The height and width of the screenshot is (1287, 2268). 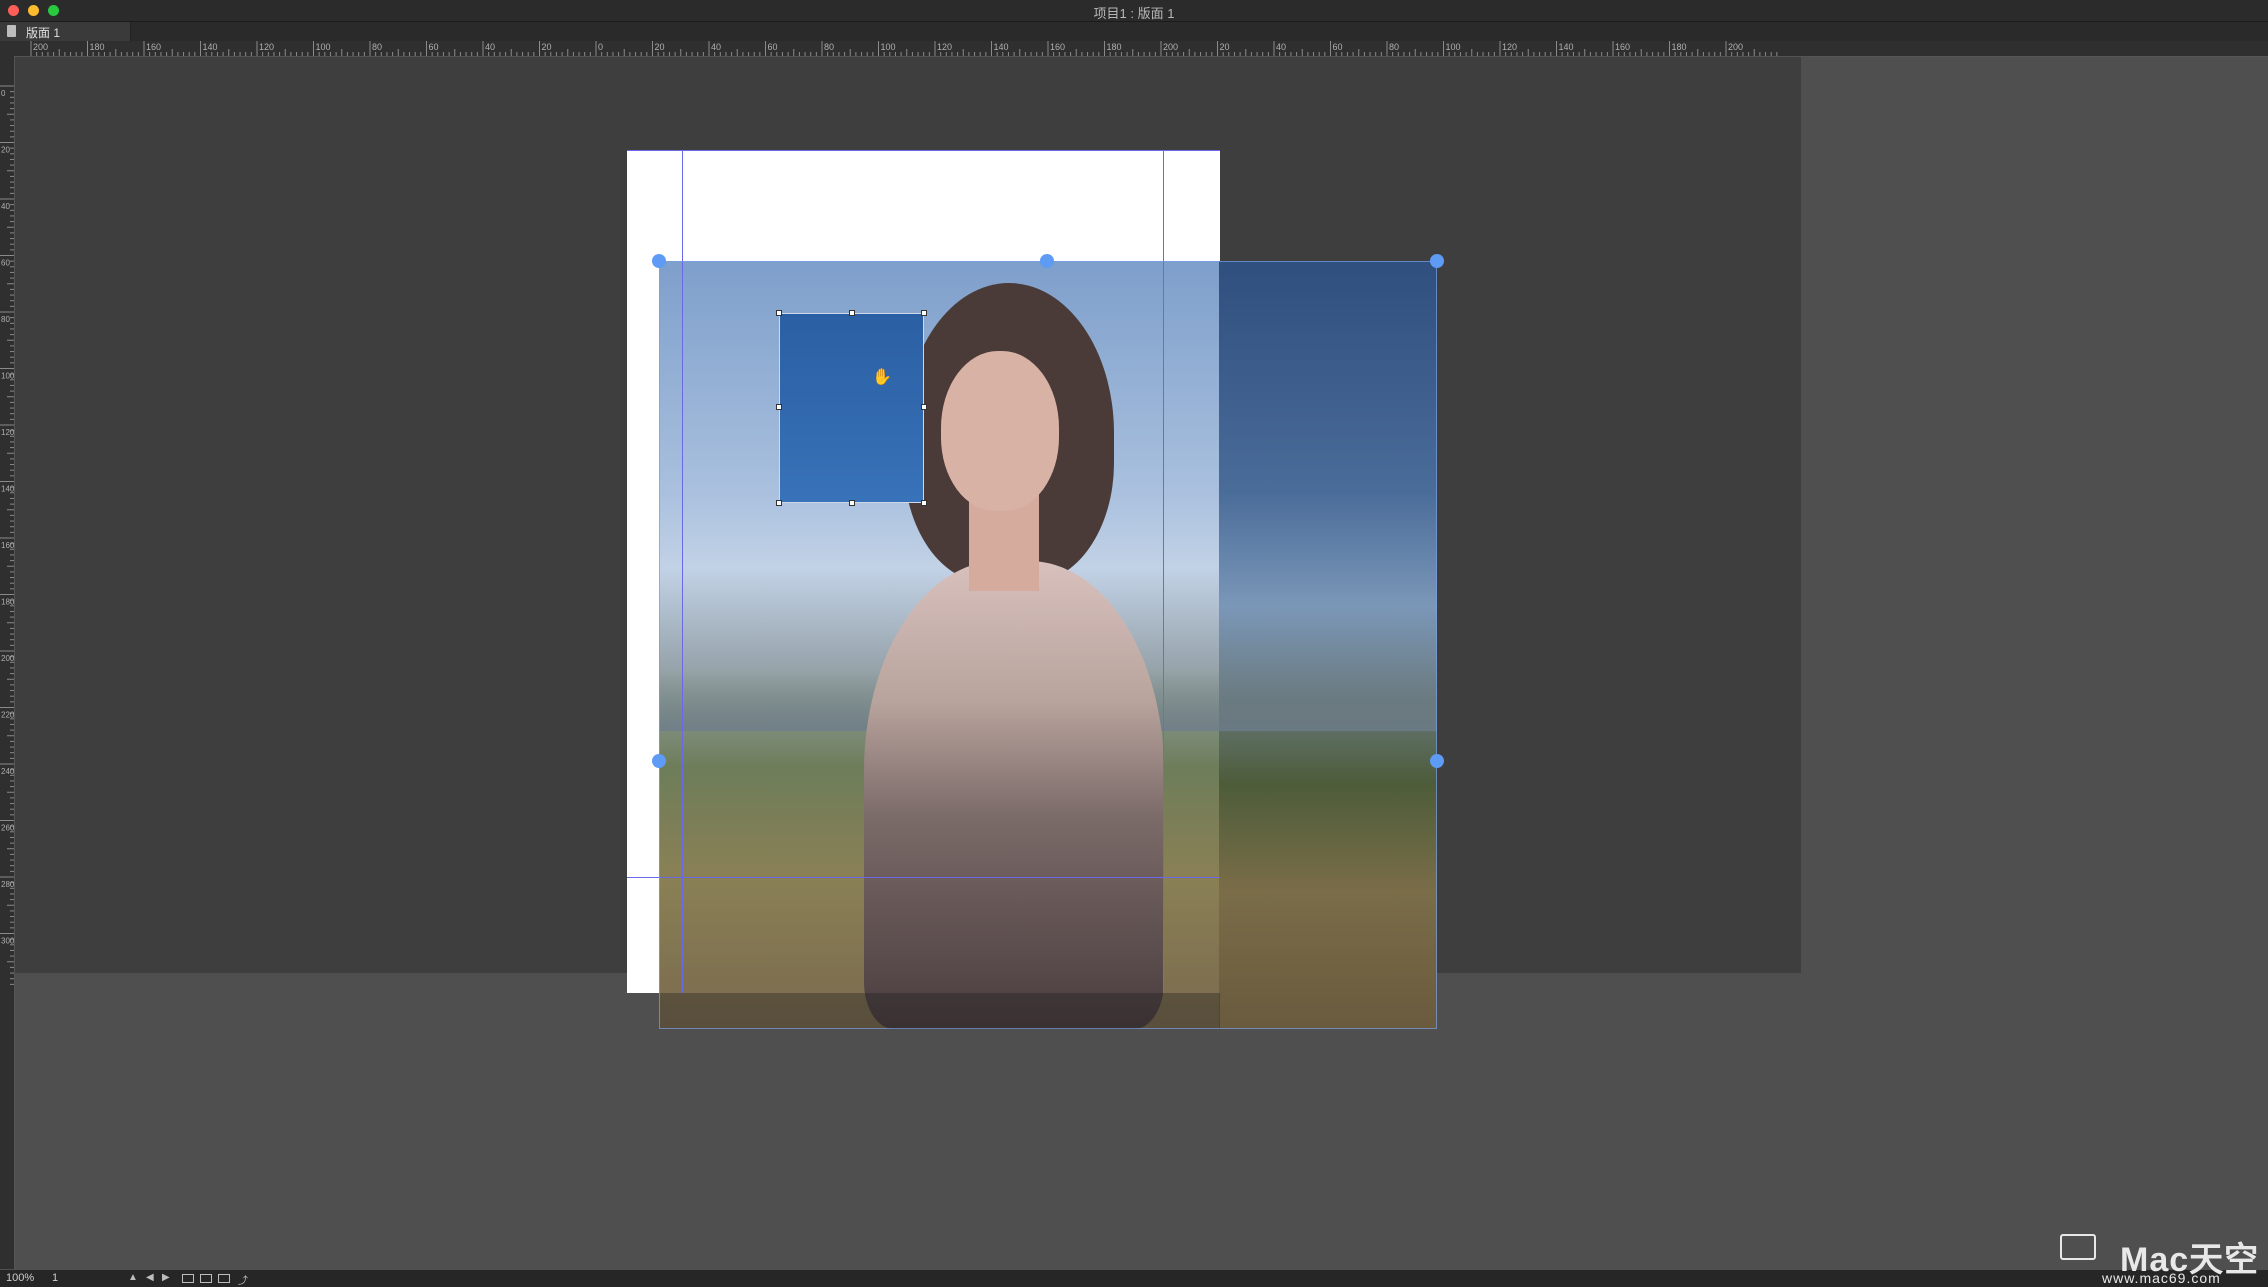 What do you see at coordinates (65, 31) in the screenshot?
I see `tab-layout-1: 版面 1` at bounding box center [65, 31].